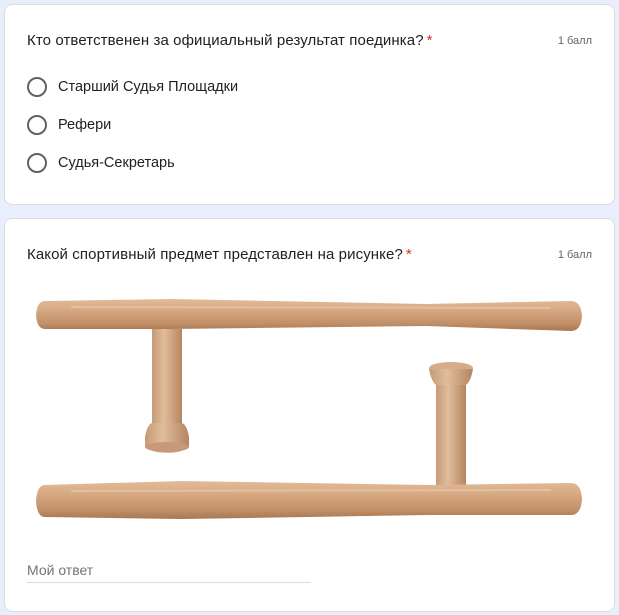 The image size is (619, 615). I want to click on radio-option-senior-judge: Старший Судья Площадки, so click(132, 87).